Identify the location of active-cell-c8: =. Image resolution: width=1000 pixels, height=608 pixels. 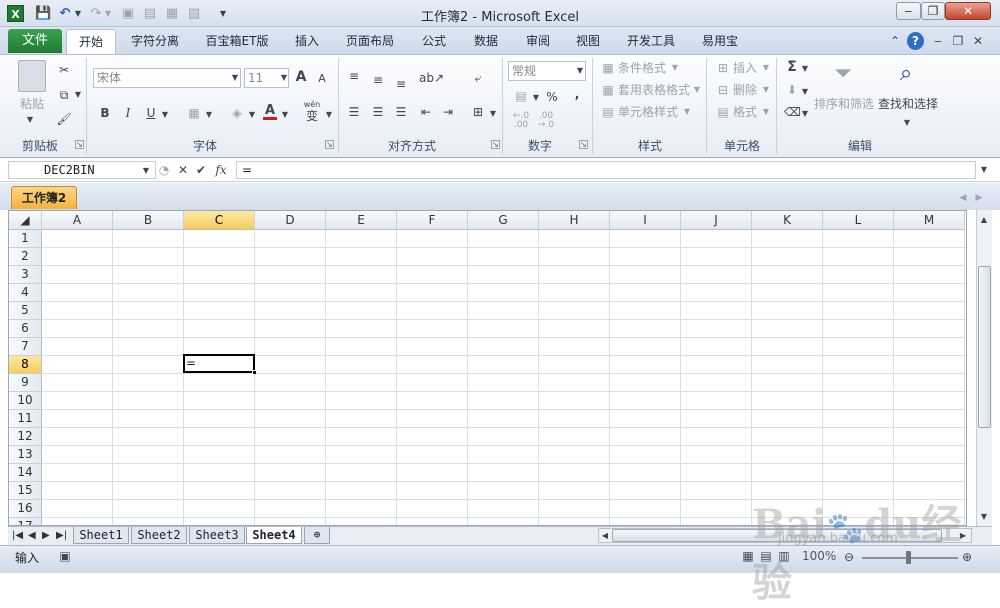
(219, 363).